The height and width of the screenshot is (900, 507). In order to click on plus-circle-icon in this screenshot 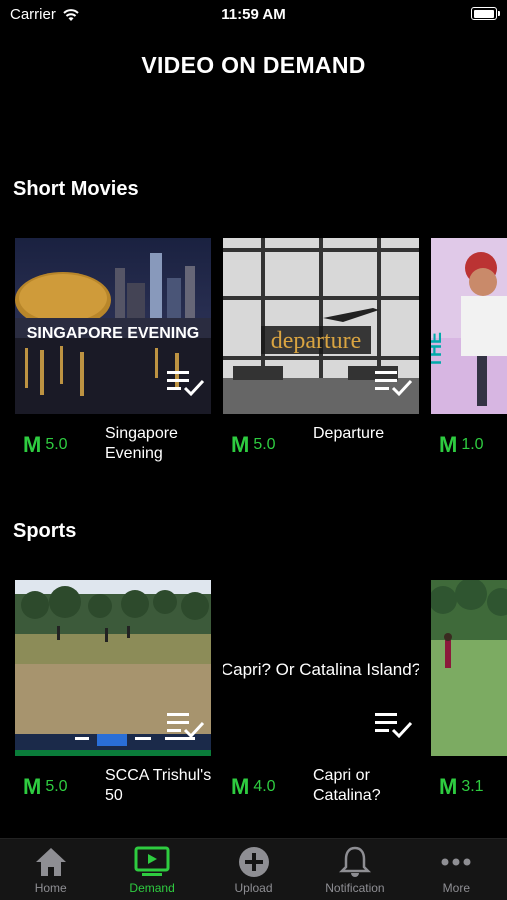, I will do `click(253, 862)`.